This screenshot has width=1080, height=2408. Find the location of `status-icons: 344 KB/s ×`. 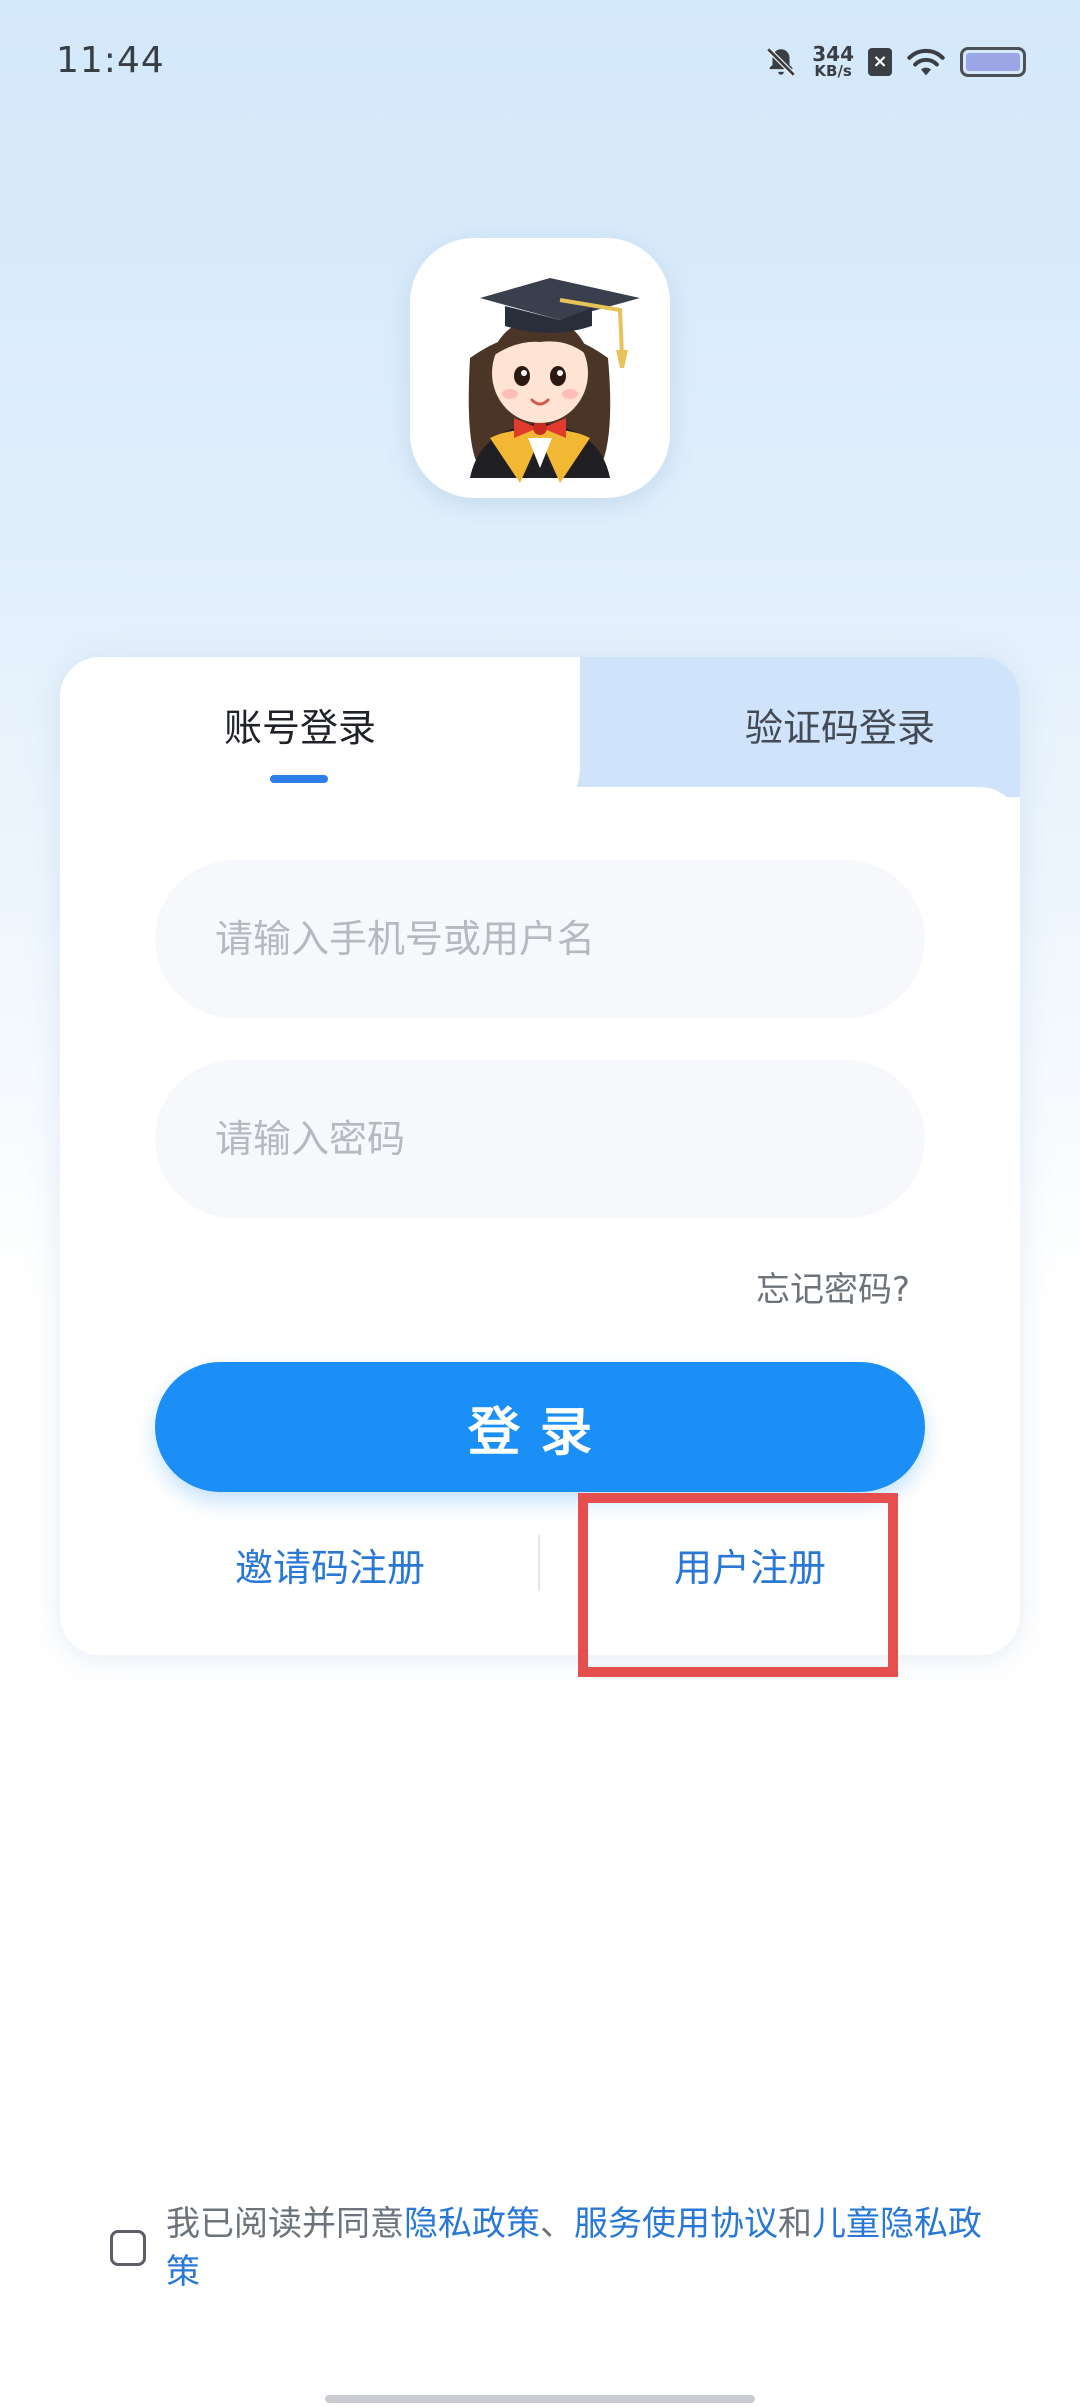

status-icons: 344 KB/s × is located at coordinates (895, 61).